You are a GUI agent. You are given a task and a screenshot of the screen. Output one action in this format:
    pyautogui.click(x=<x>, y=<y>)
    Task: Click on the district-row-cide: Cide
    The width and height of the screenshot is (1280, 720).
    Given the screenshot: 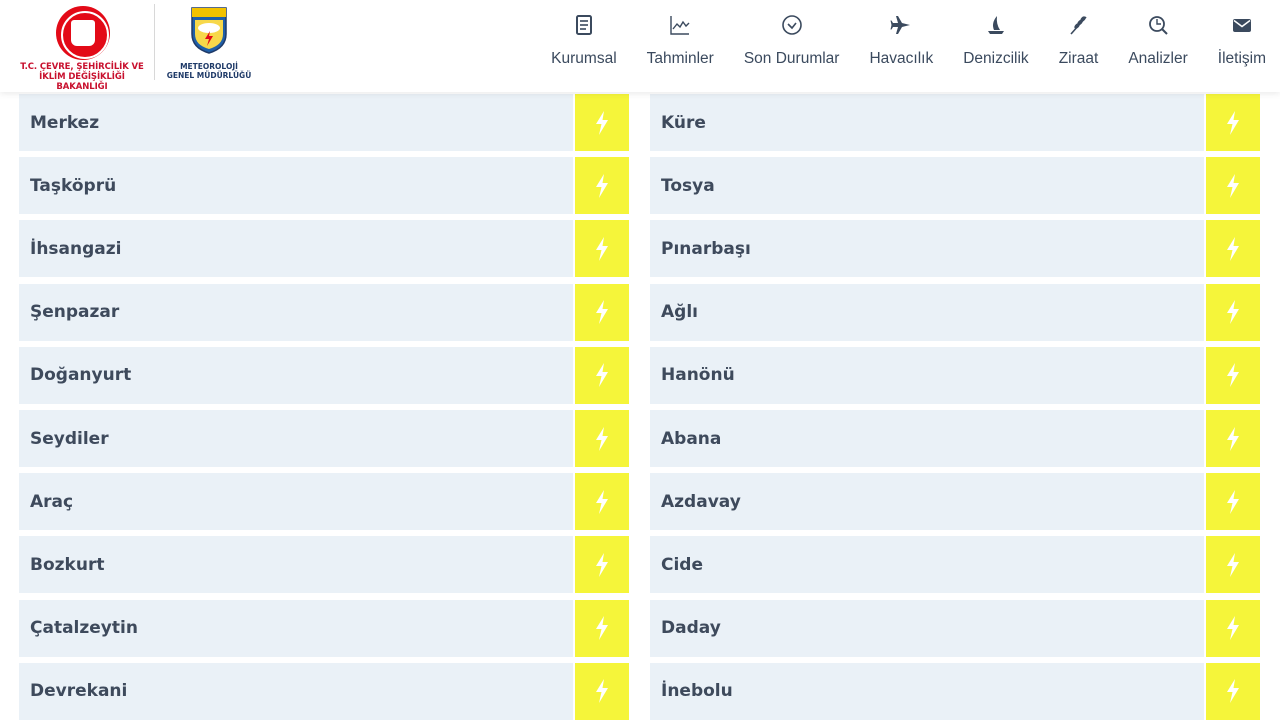 What is the action you would take?
    pyautogui.click(x=955, y=565)
    